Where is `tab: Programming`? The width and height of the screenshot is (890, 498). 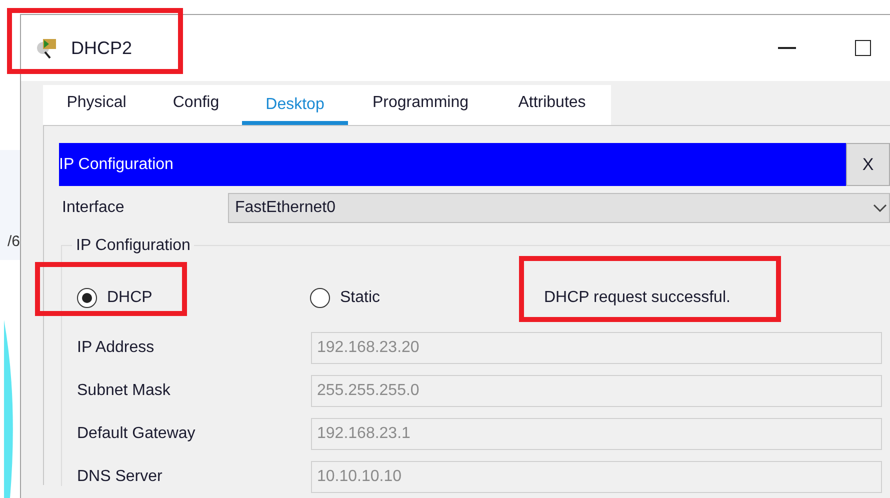 tab: Programming is located at coordinates (420, 105).